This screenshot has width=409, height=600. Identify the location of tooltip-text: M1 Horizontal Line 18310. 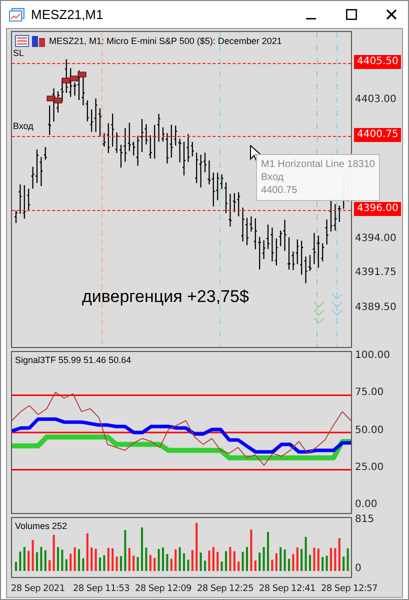
(318, 164).